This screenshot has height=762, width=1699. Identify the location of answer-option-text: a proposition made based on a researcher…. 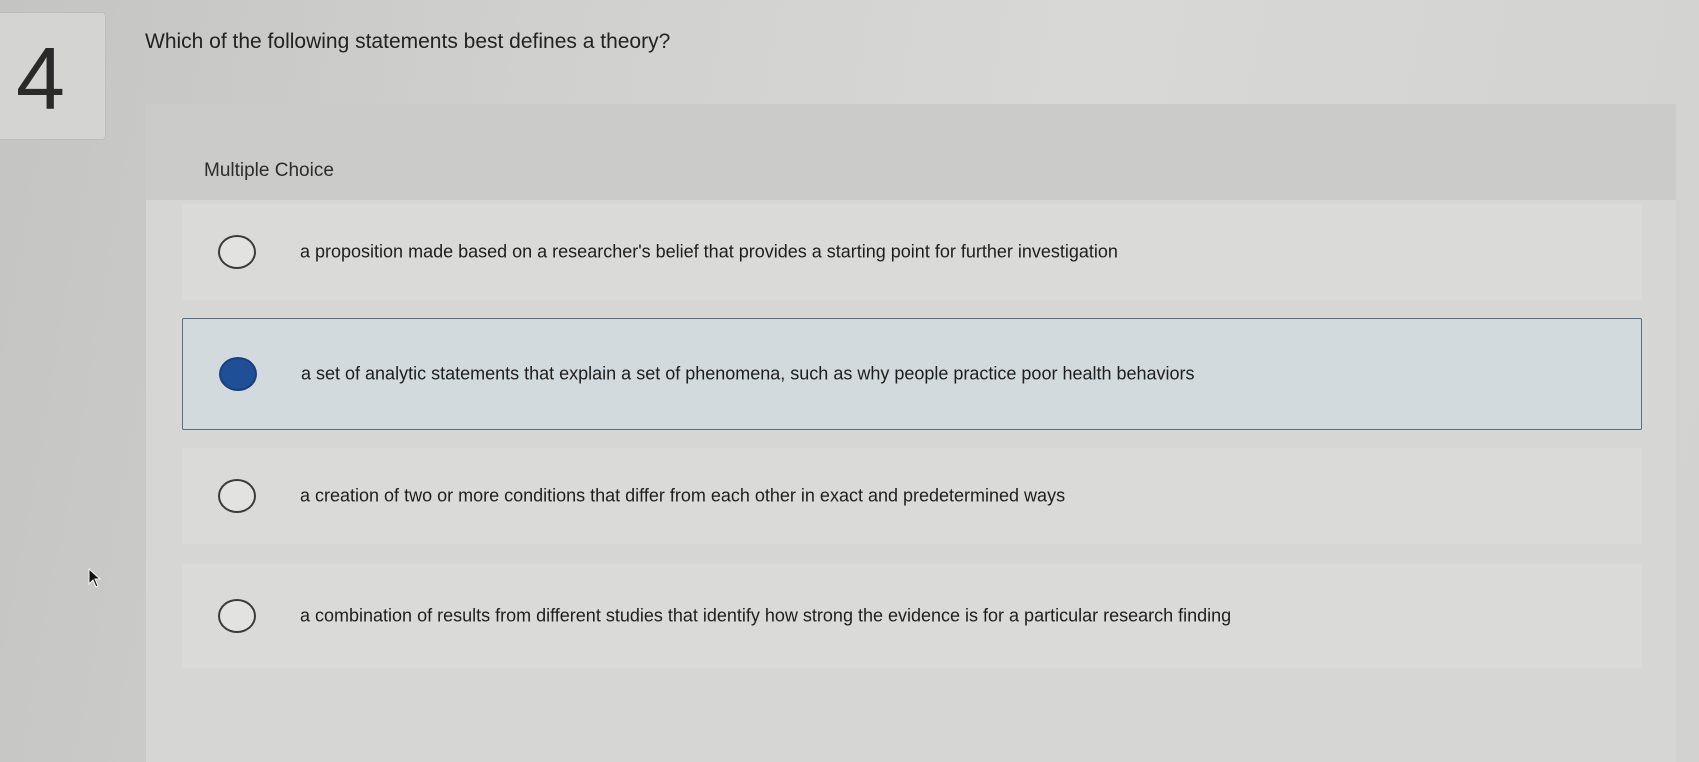
(709, 251).